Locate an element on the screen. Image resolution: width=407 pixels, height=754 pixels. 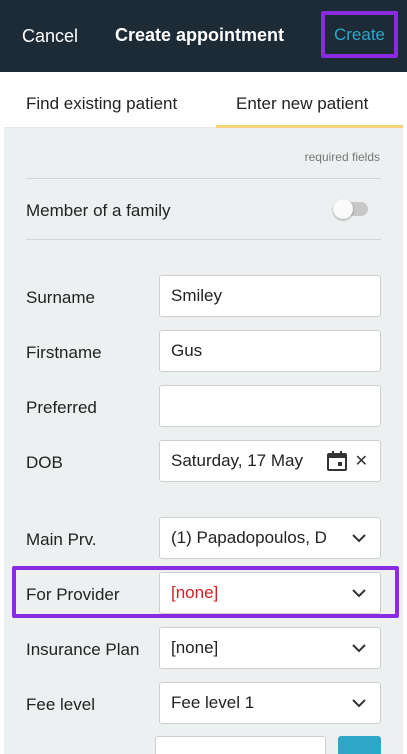
page-title: Create appointment is located at coordinates (200, 35).